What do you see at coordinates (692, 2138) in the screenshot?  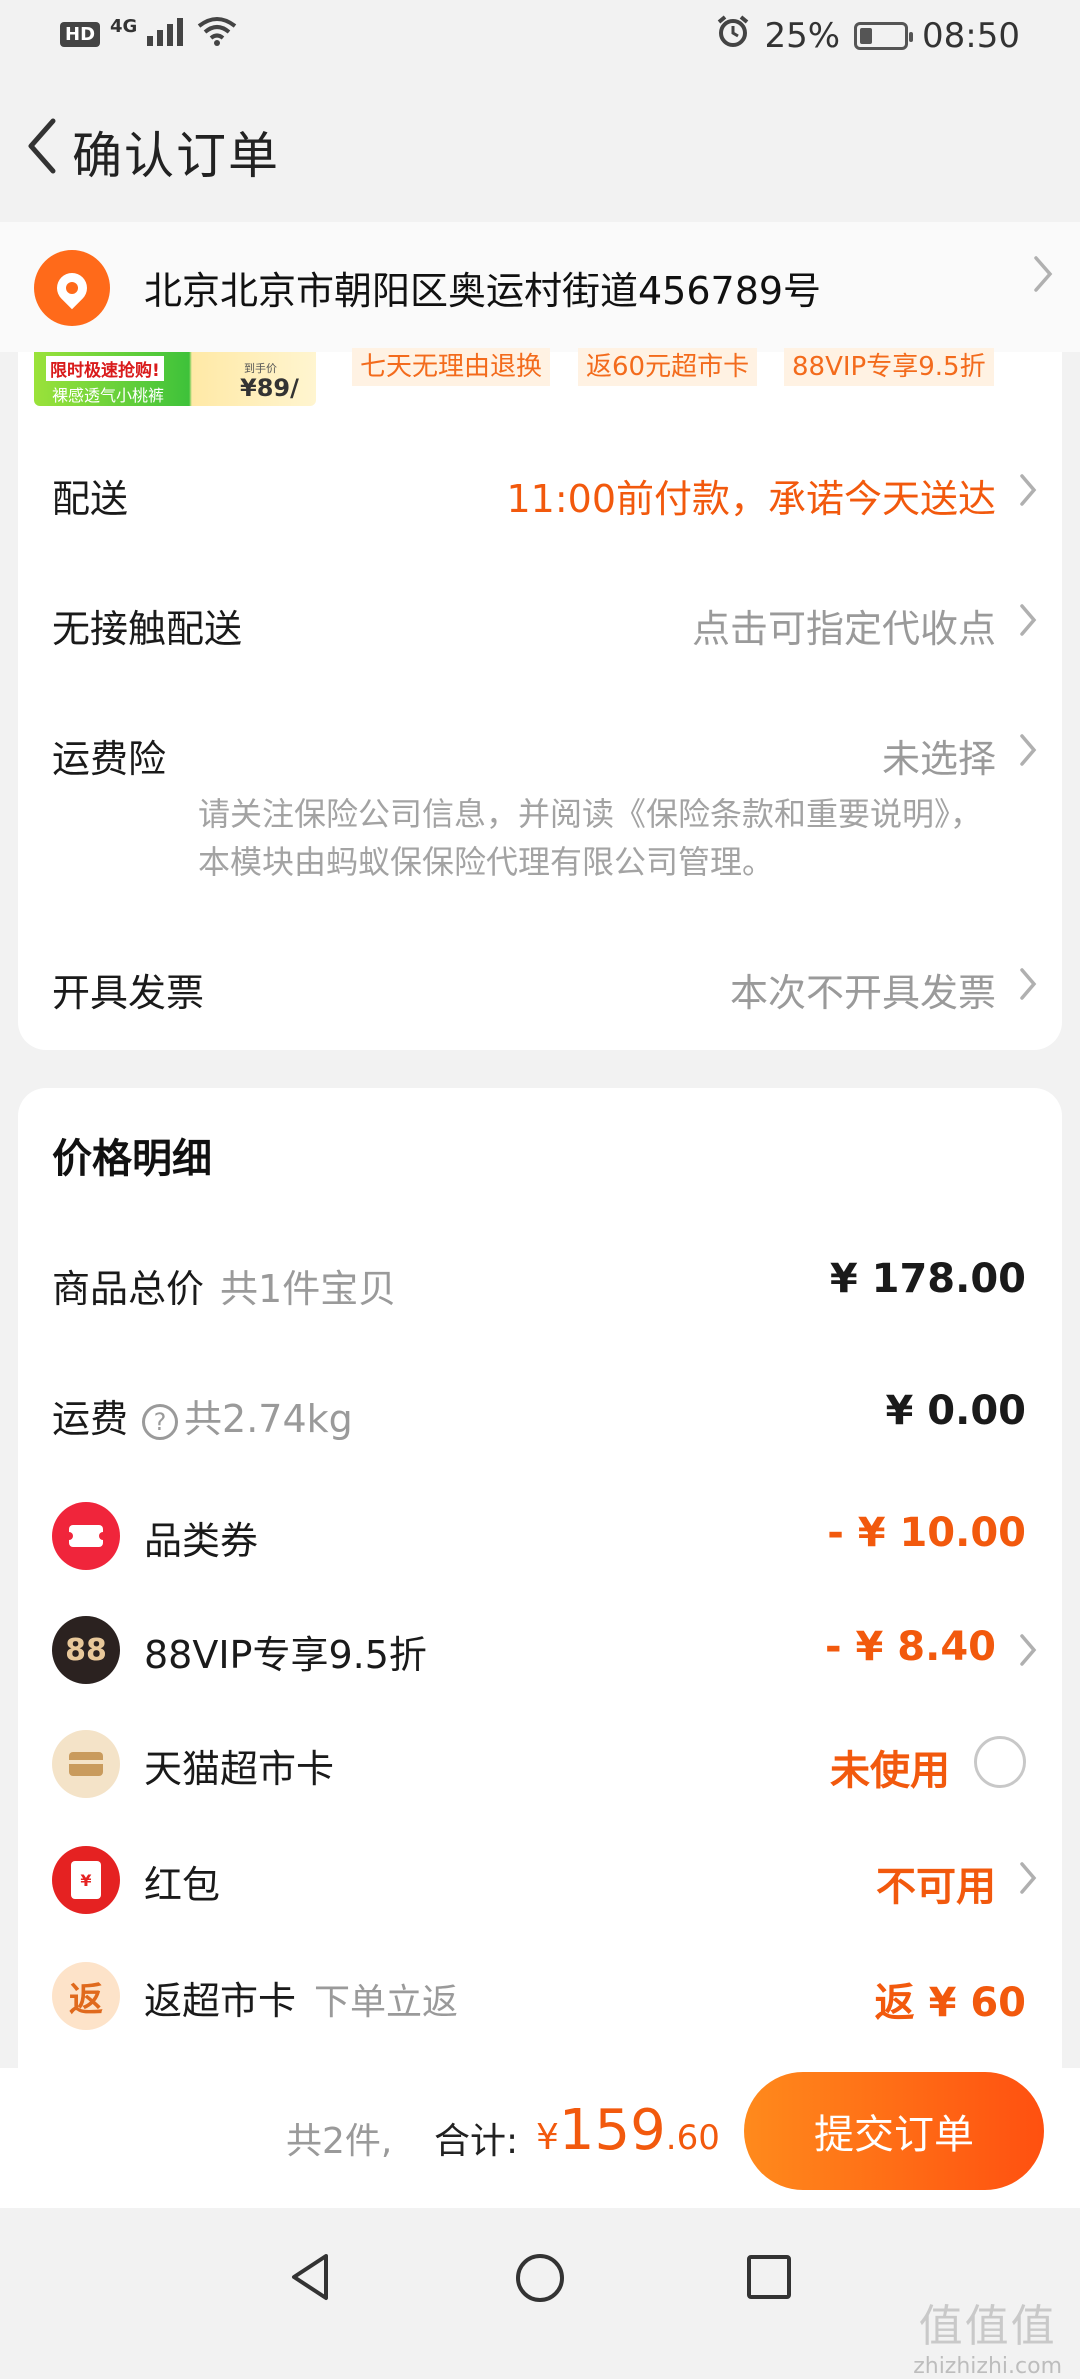 I see `total-decimal: .60` at bounding box center [692, 2138].